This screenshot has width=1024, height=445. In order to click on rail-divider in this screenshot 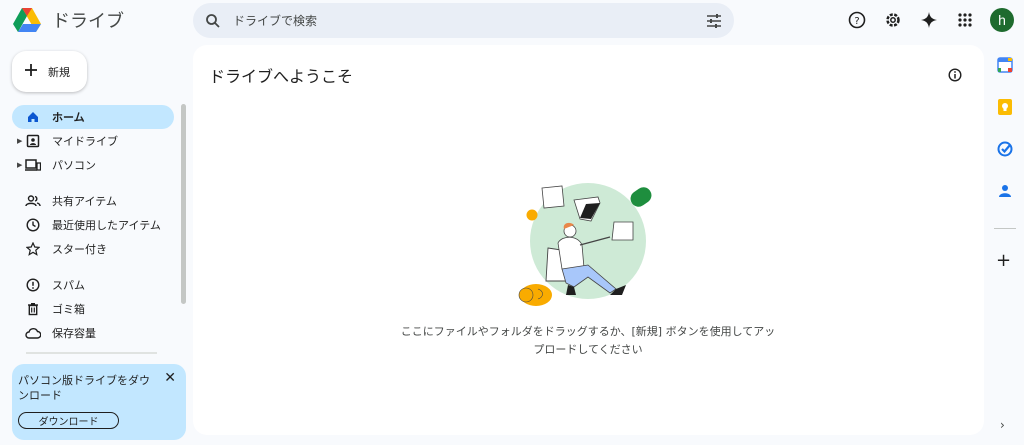, I will do `click(1005, 228)`.